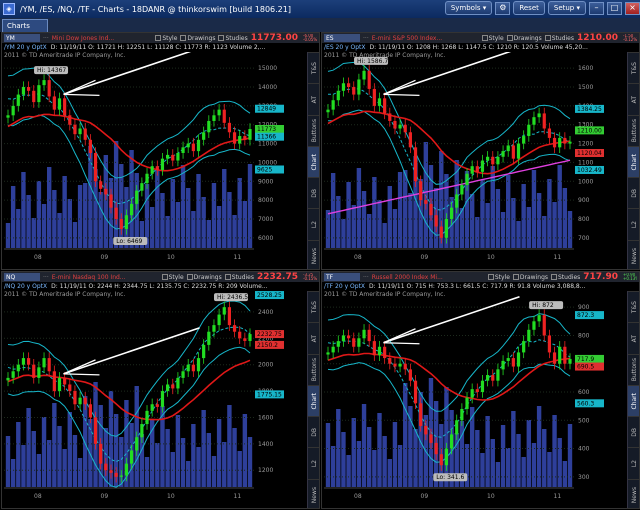 This screenshot has height=510, width=640. Describe the element at coordinates (585, 315) in the screenshot. I see `price-bubble: 872.3` at that location.